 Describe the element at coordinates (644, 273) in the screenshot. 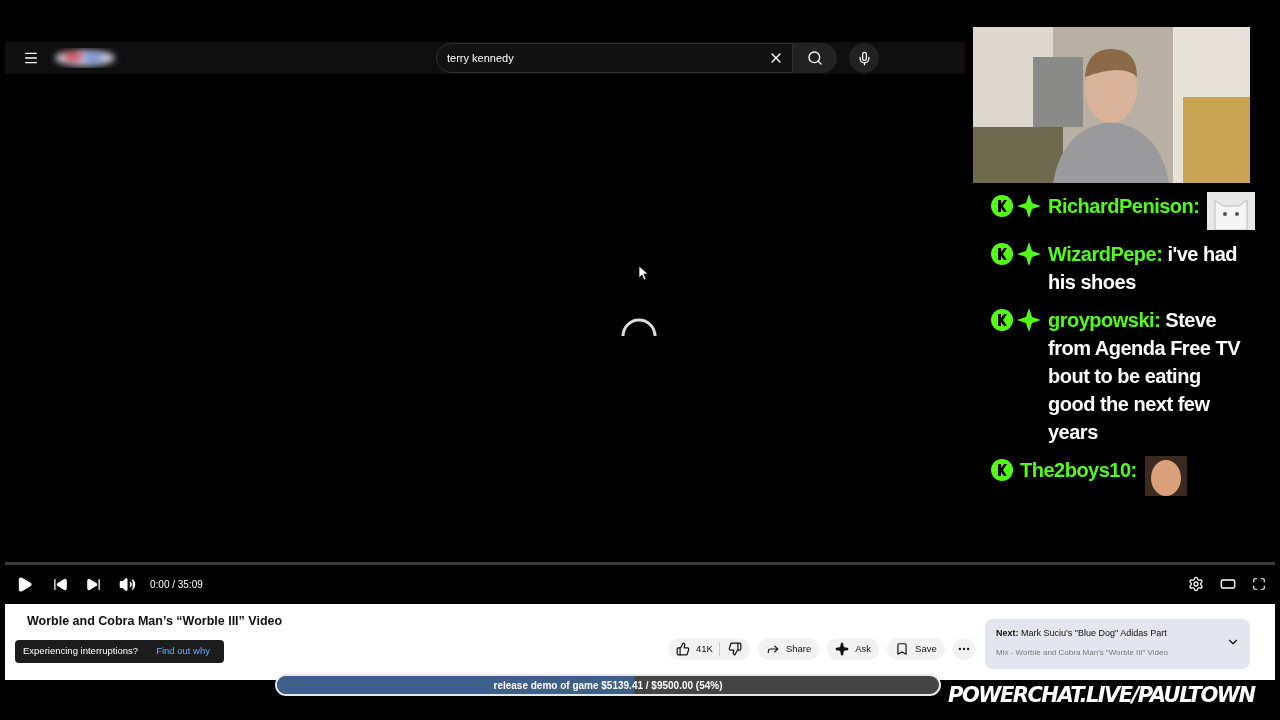

I see `cursor-icon` at that location.